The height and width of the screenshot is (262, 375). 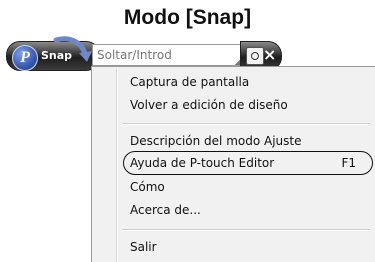 What do you see at coordinates (216, 141) in the screenshot?
I see `menu-item-label: Descripción del modo Ajuste` at bounding box center [216, 141].